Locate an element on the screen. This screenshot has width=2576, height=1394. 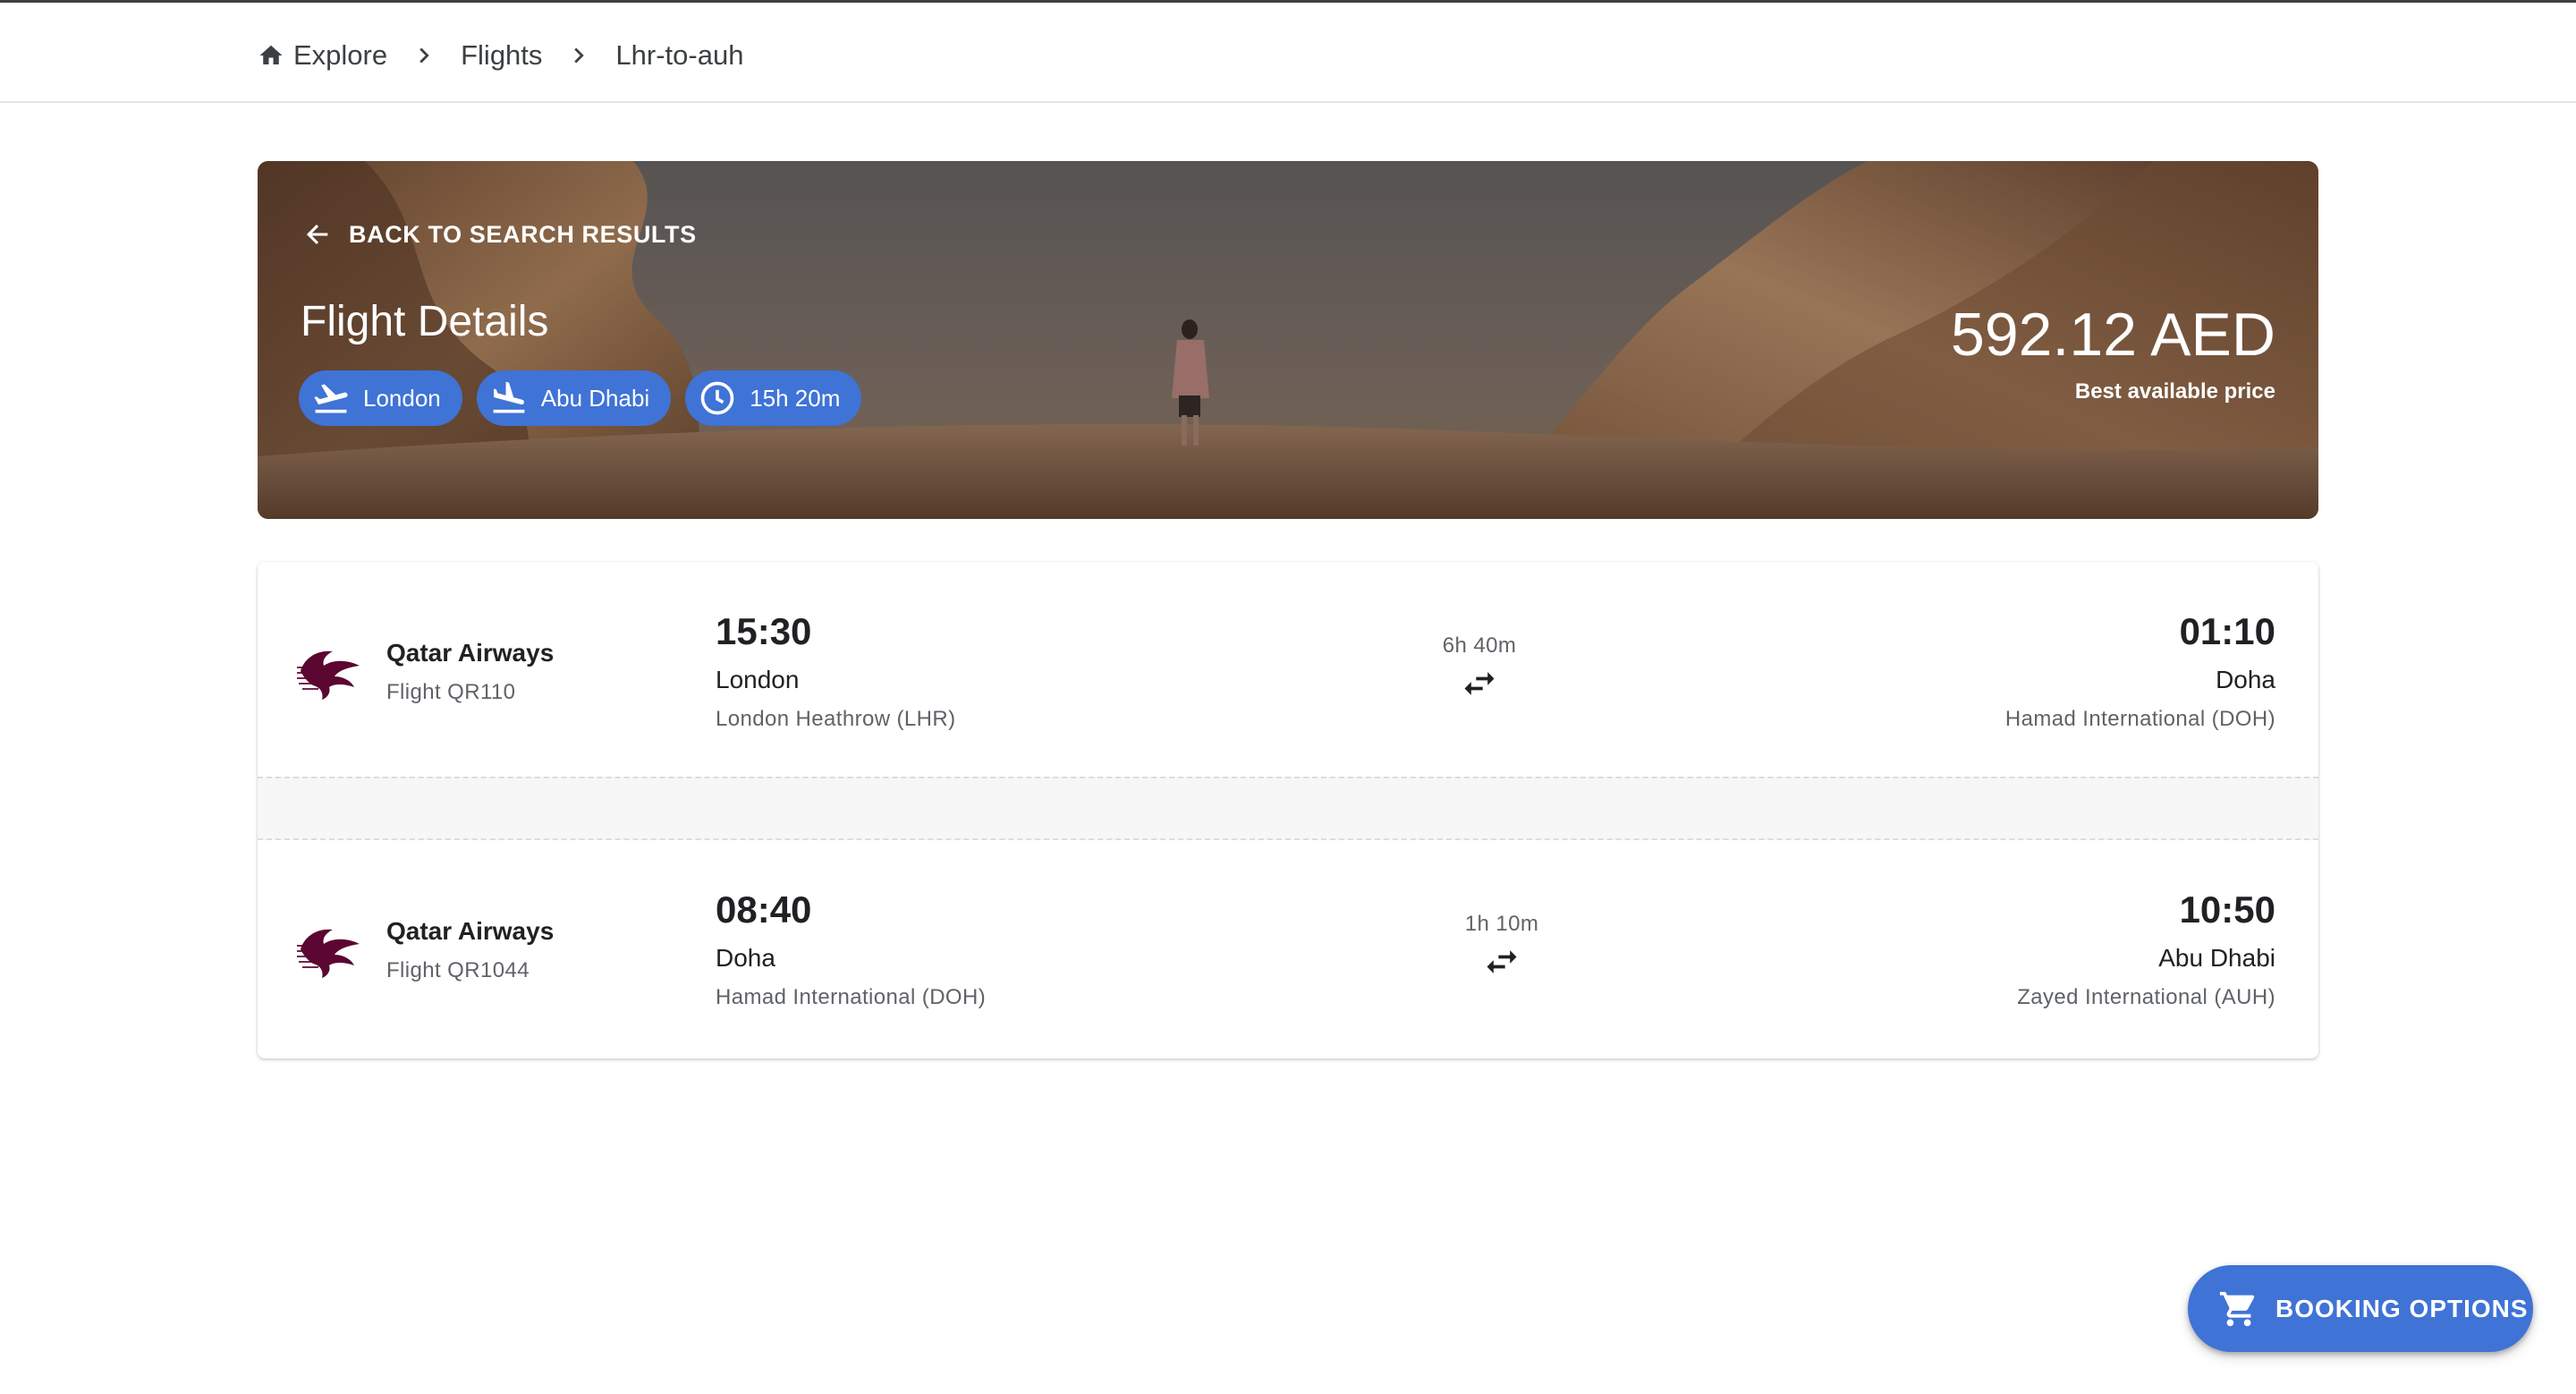
breadcrumb-bar: Explore Flights Lhr-to-auh is located at coordinates (1288, 51).